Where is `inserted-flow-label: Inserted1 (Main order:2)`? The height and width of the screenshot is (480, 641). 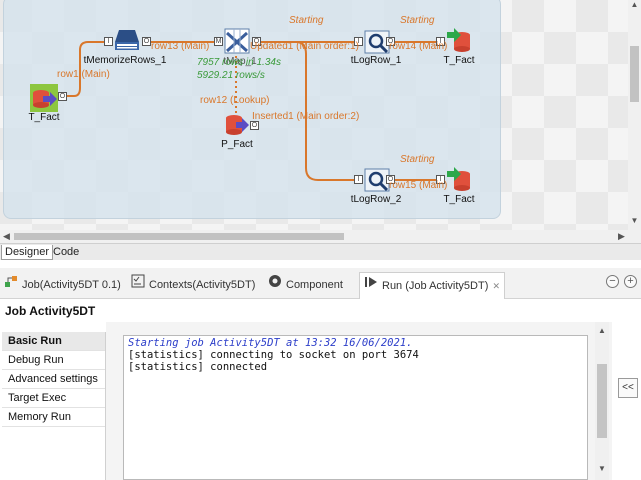
inserted-flow-label: Inserted1 (Main order:2) is located at coordinates (305, 116).